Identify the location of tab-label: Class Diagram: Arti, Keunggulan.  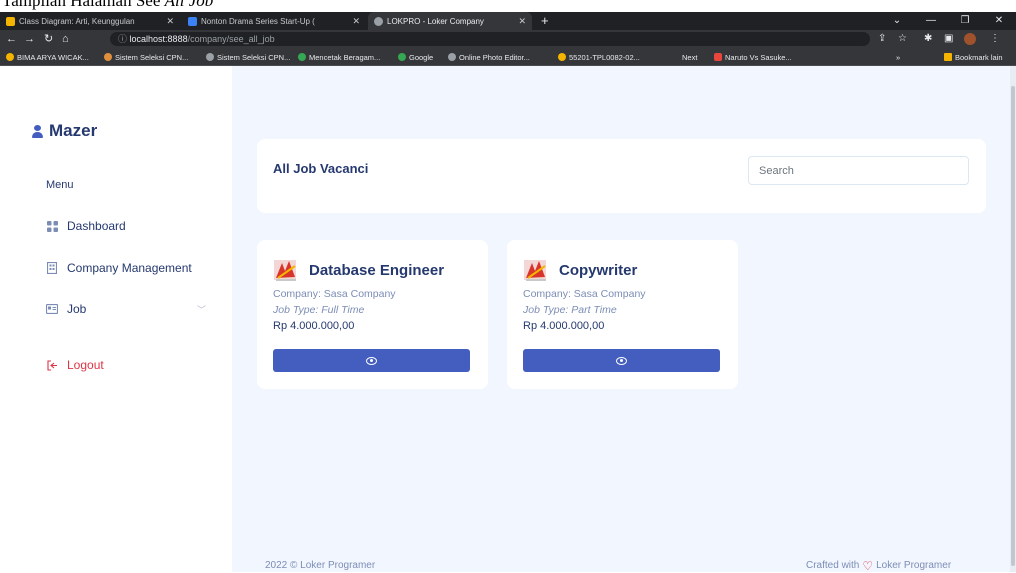
(77, 21).